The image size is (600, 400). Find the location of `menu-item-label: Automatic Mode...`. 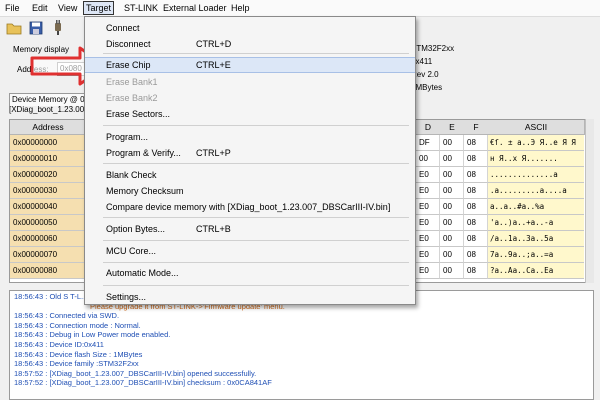

menu-item-label: Automatic Mode... is located at coordinates (142, 273).